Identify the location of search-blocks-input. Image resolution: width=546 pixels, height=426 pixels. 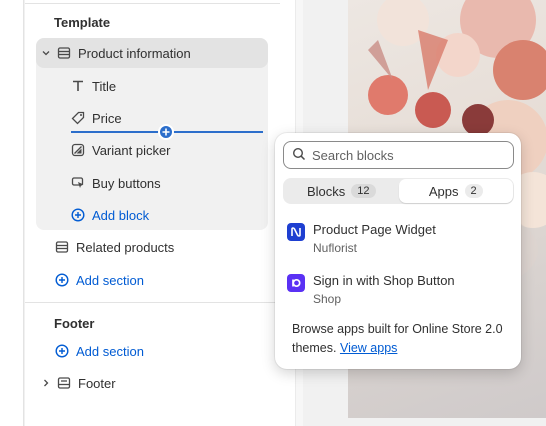
(407, 155).